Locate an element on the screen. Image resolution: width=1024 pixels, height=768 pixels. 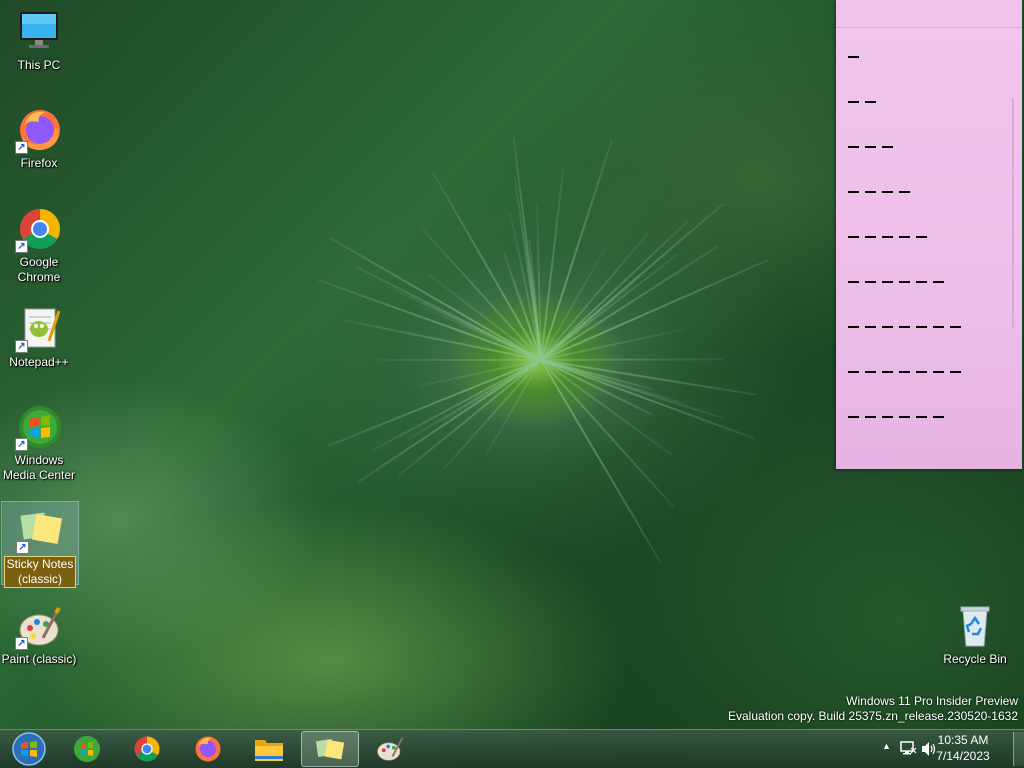
sticky-note-title-bar is located at coordinates (929, 14).